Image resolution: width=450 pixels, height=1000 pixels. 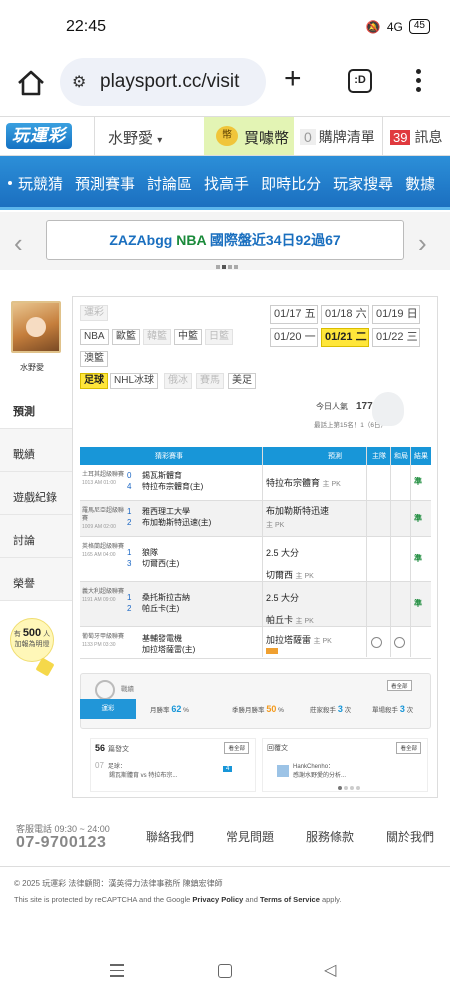 I want to click on league-tag: NHL冰球, so click(x=134, y=381).